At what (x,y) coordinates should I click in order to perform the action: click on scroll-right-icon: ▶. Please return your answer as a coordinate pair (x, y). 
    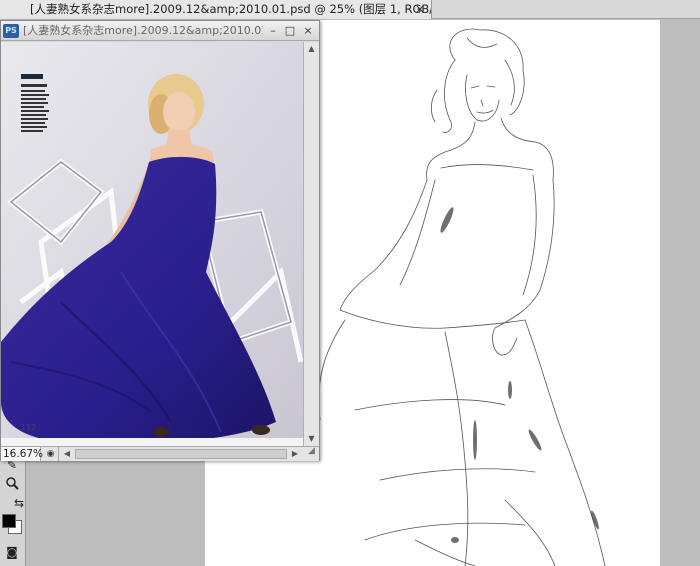
    Looking at the image, I should click on (295, 454).